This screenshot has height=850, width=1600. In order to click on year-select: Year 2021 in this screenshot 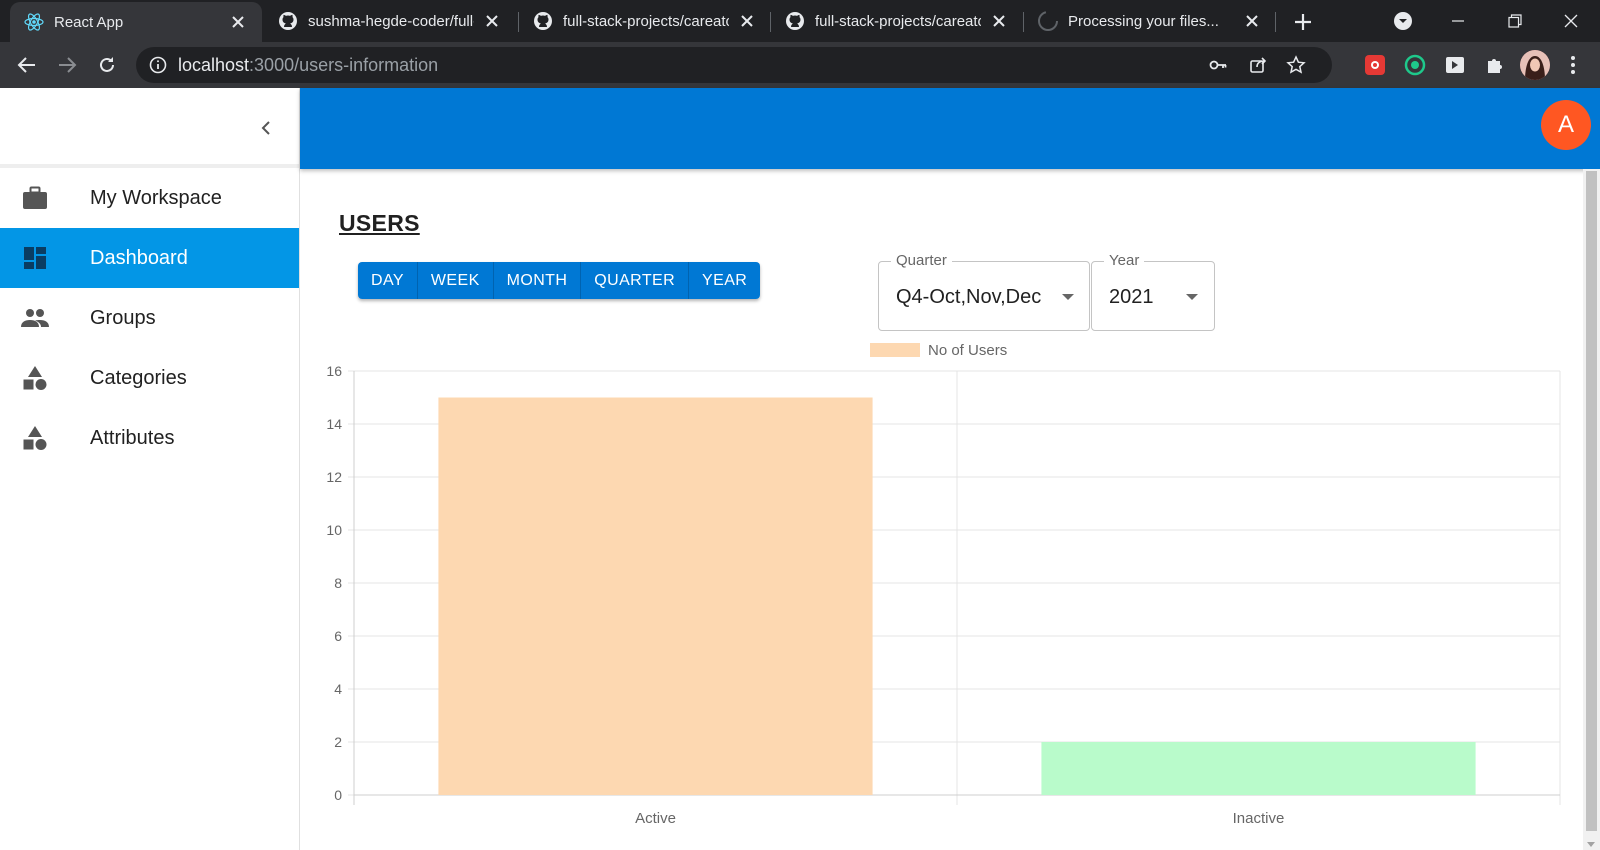, I will do `click(1153, 291)`.